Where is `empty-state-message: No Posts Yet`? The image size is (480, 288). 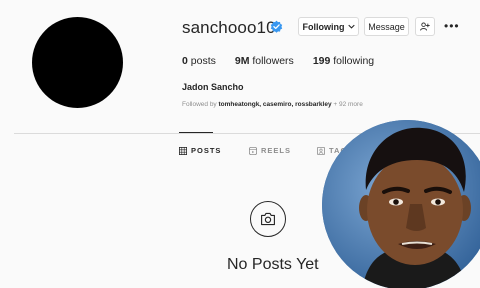 empty-state-message: No Posts Yet is located at coordinates (273, 264).